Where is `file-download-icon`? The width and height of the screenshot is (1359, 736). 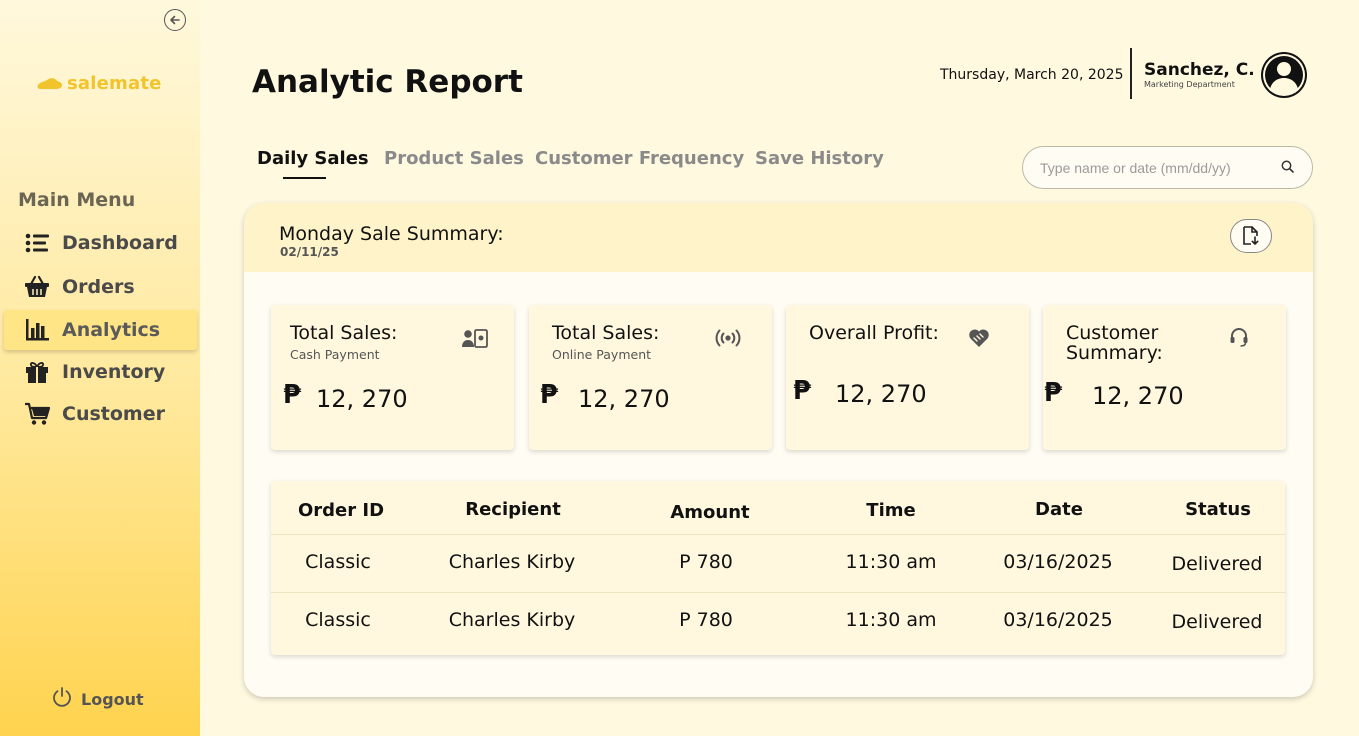
file-download-icon is located at coordinates (1251, 235).